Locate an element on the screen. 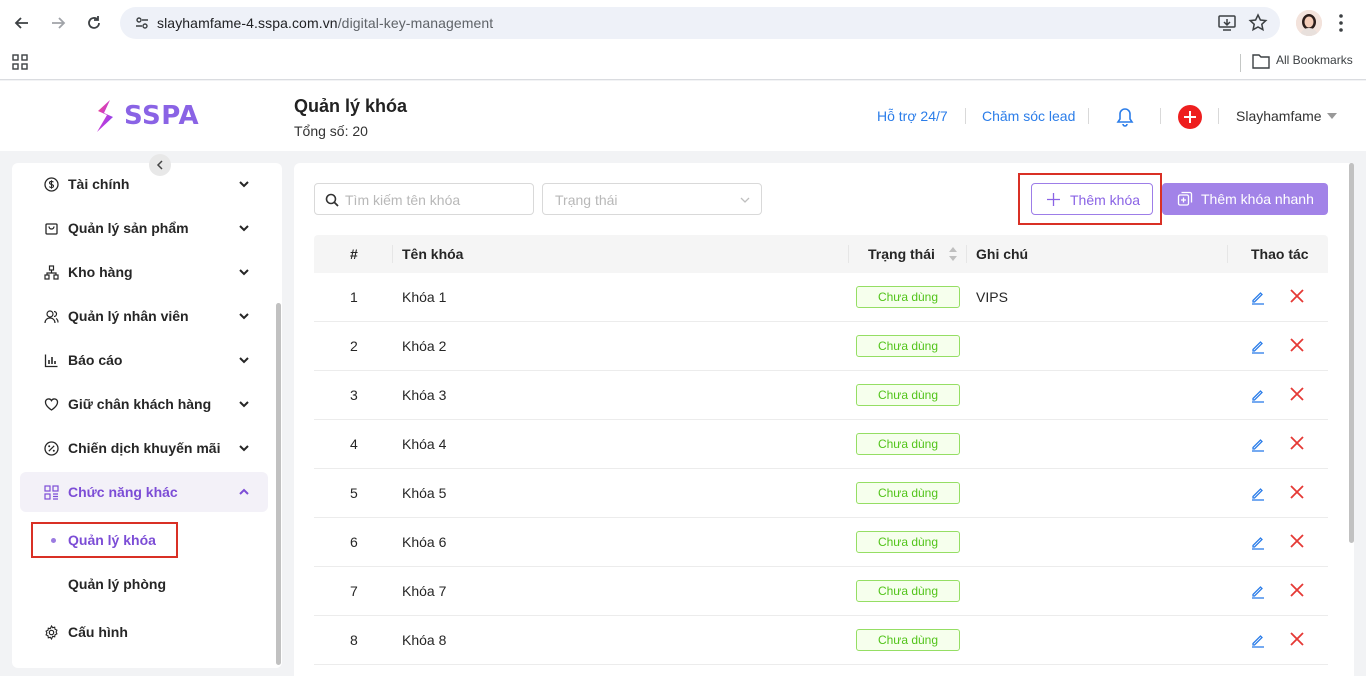 The height and width of the screenshot is (676, 1366). reload-icon is located at coordinates (94, 22).